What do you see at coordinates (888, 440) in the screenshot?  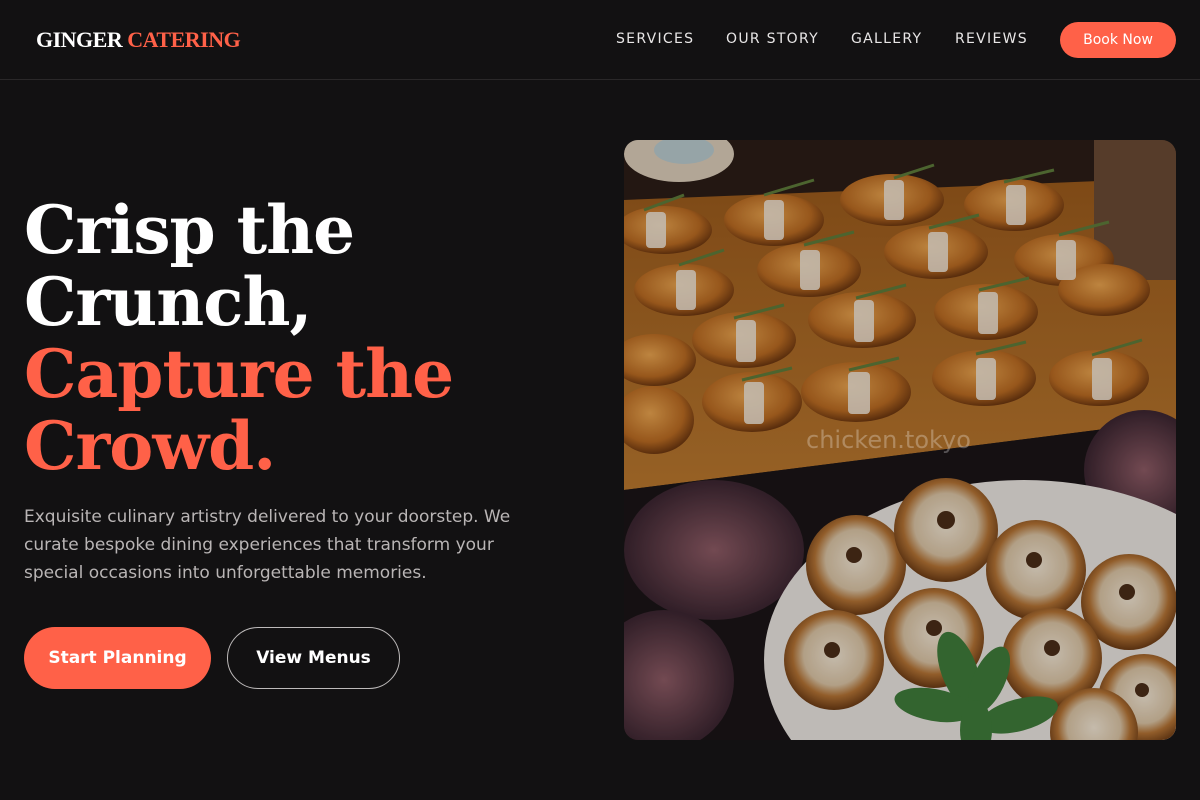 I see `image-watermark: chicken.tokyo` at bounding box center [888, 440].